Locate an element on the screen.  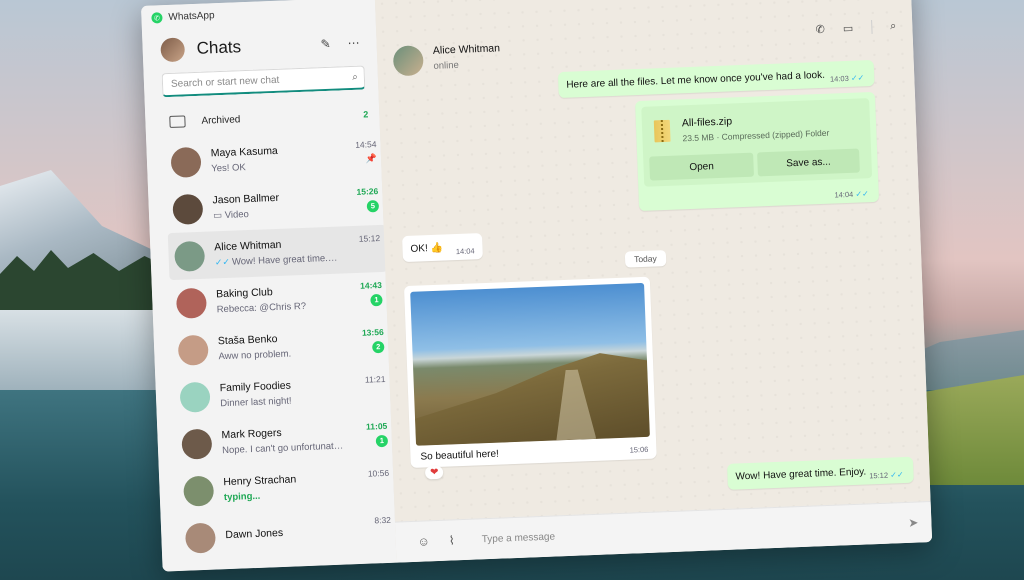
more-options-icon: ⋯ is located at coordinates (353, 43).